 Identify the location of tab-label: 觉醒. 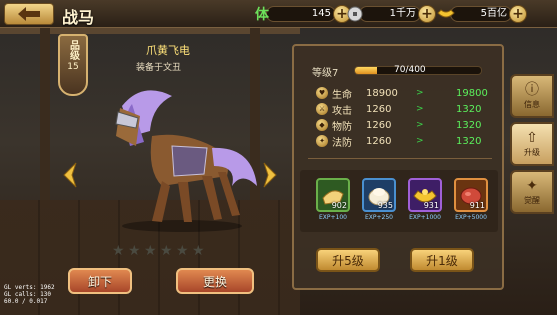
(532, 200).